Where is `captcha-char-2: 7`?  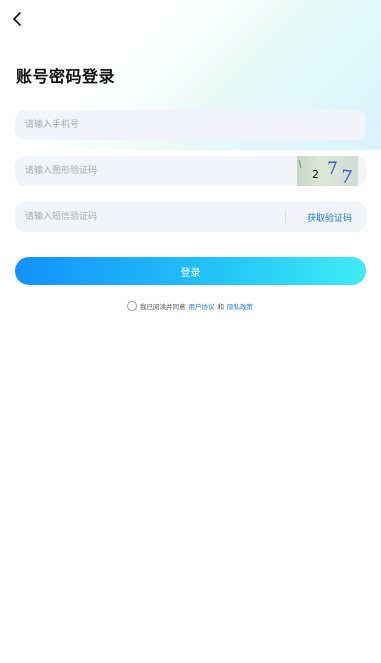
captcha-char-2: 7 is located at coordinates (332, 169).